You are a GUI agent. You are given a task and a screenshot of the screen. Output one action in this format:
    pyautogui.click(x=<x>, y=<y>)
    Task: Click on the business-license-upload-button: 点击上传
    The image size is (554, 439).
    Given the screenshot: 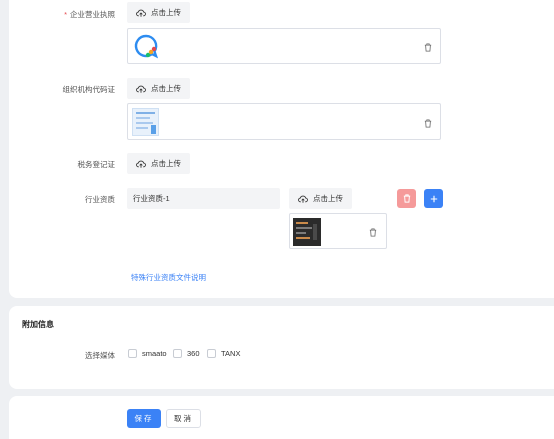 What is the action you would take?
    pyautogui.click(x=158, y=12)
    